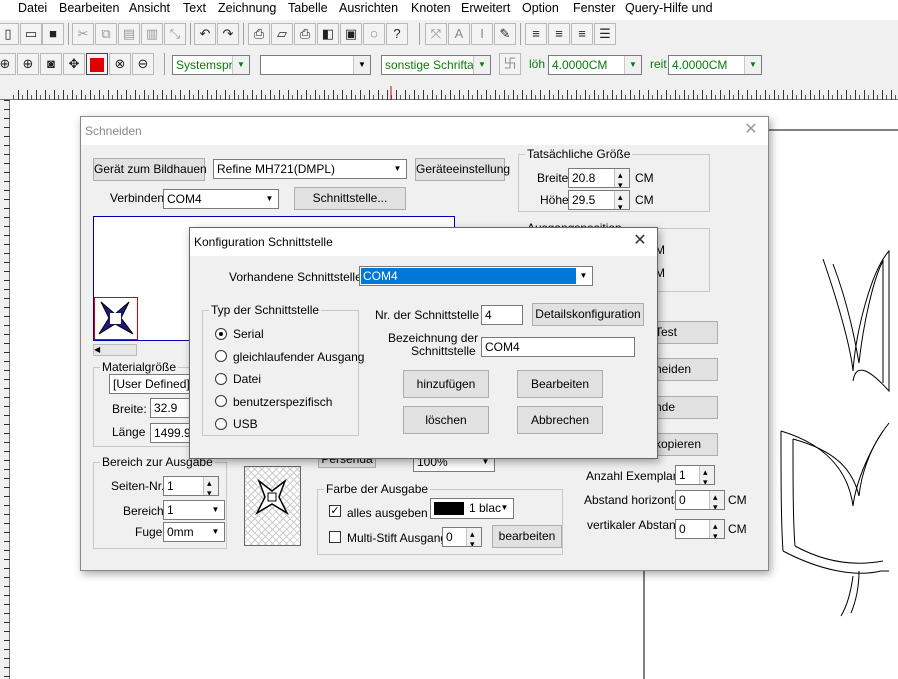 The height and width of the screenshot is (679, 898). Describe the element at coordinates (83, 34) in the screenshot. I see `cut-icon: ✂` at that location.